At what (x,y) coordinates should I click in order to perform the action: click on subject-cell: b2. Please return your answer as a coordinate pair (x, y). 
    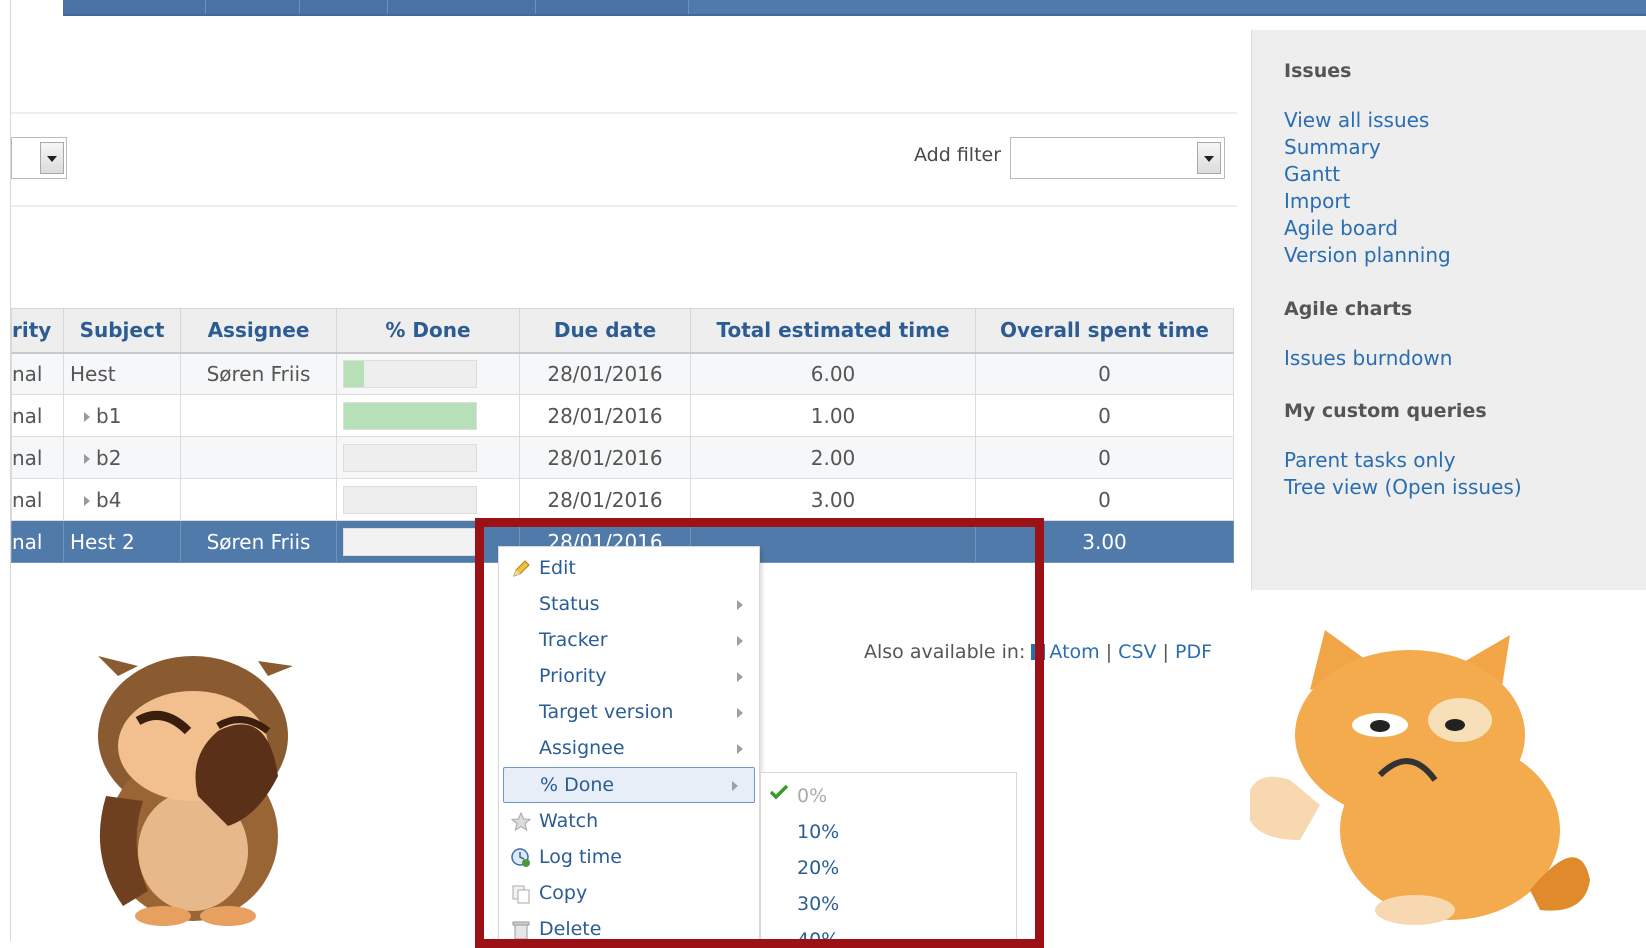
    Looking at the image, I should click on (122, 457).